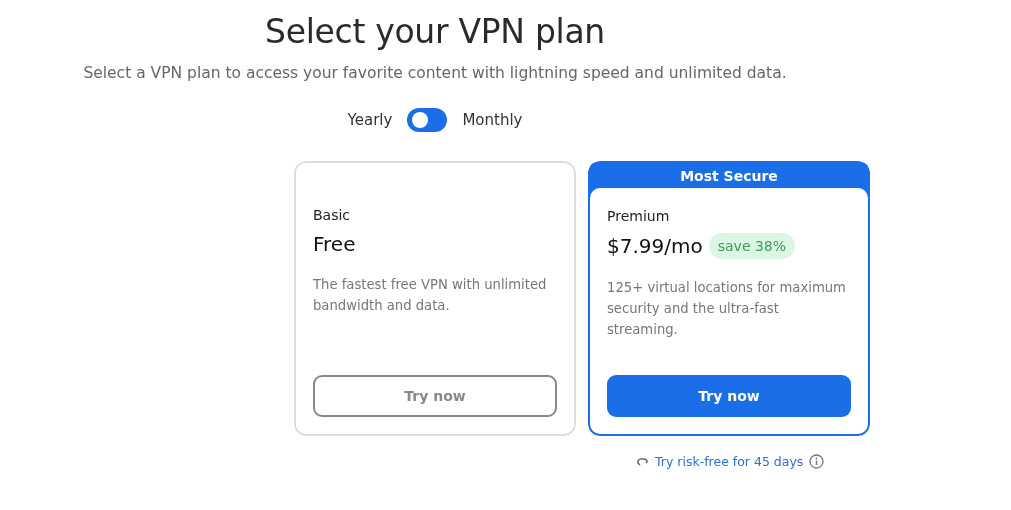 The height and width of the screenshot is (510, 1011). What do you see at coordinates (642, 461) in the screenshot?
I see `link-icon` at bounding box center [642, 461].